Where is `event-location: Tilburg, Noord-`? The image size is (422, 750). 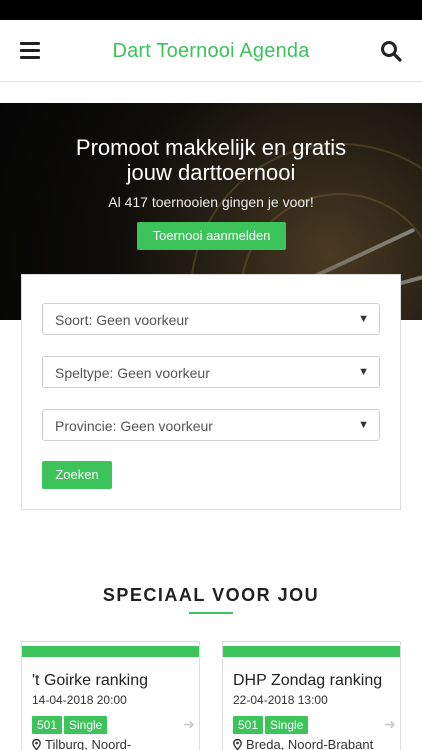 event-location: Tilburg, Noord- is located at coordinates (81, 743).